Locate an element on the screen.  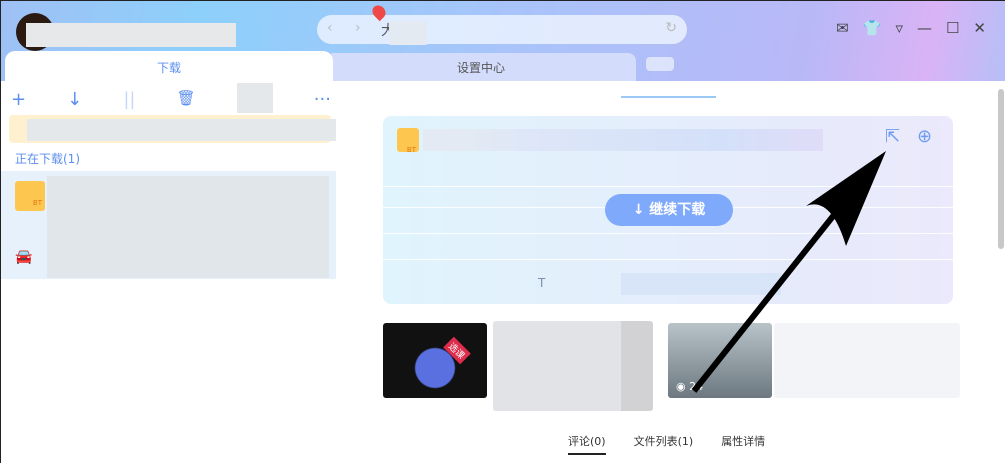
item-redacted is located at coordinates (188, 227).